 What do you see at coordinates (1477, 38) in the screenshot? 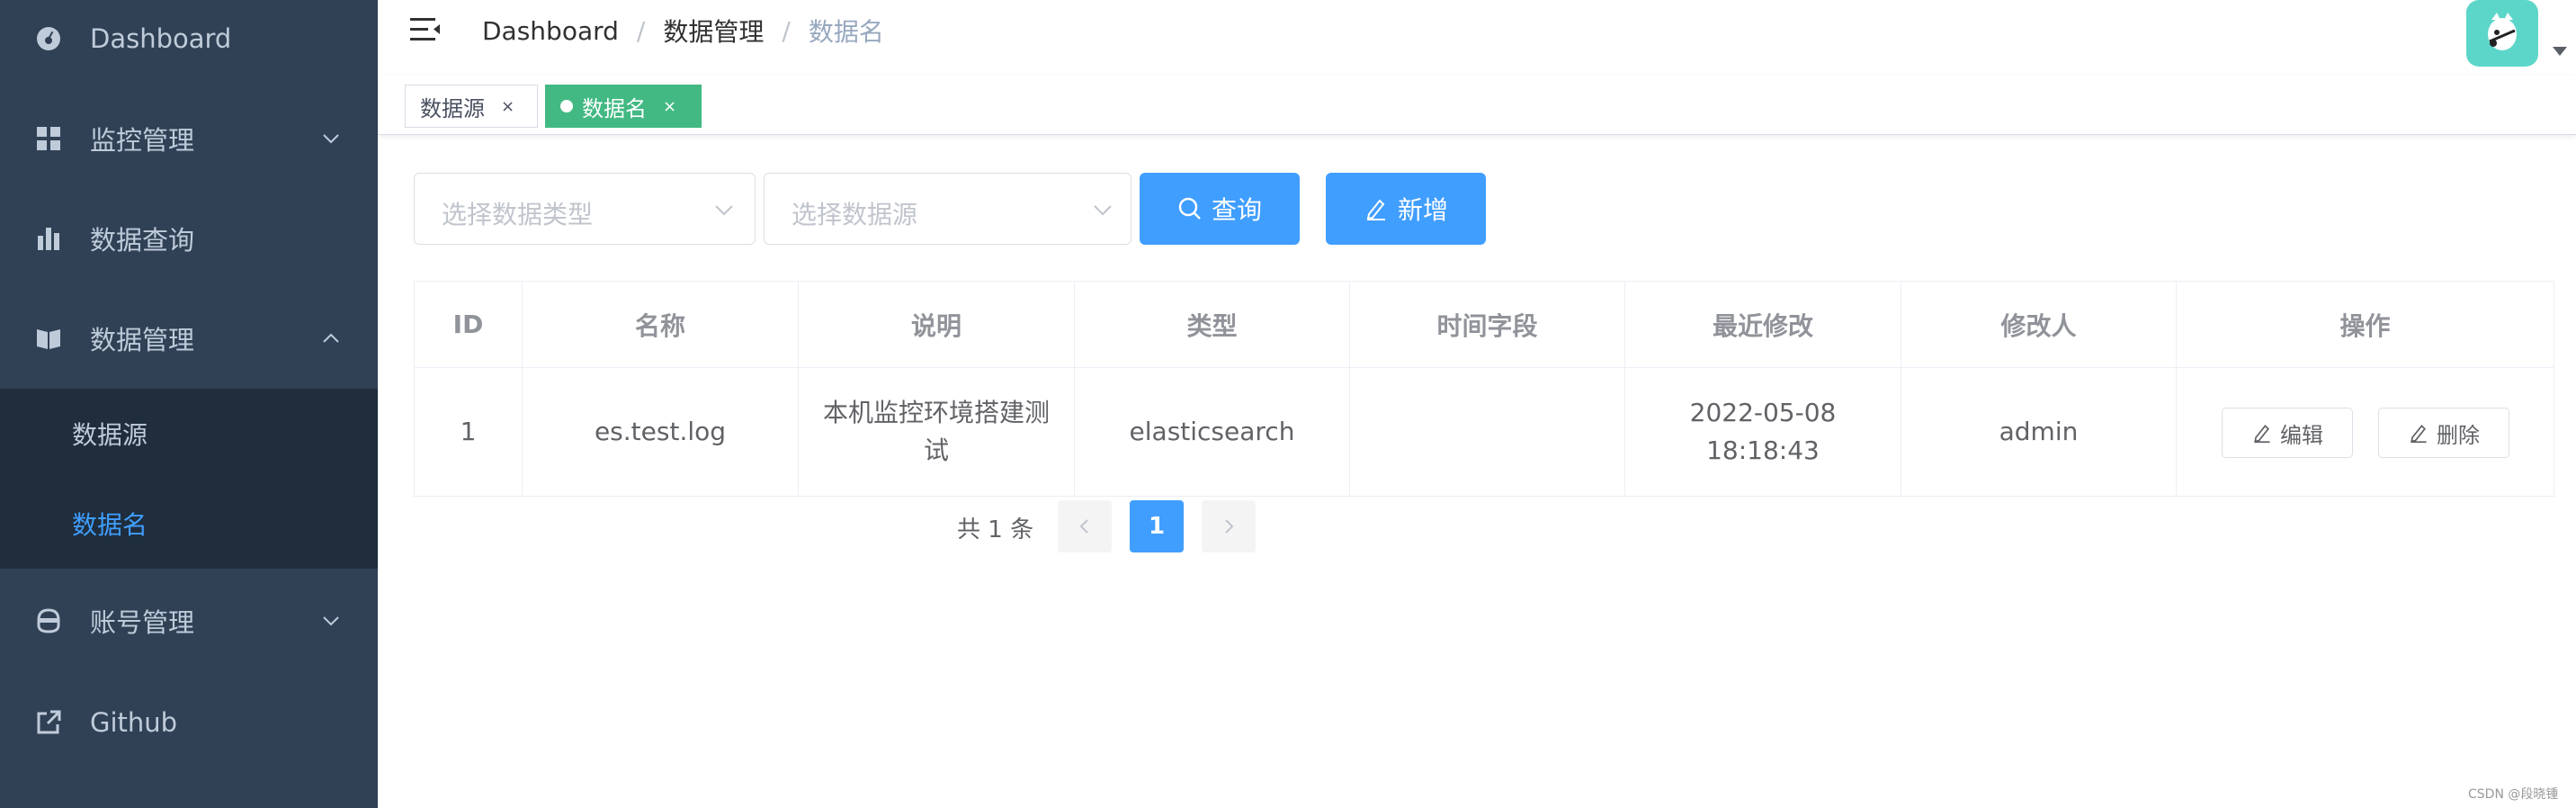
I see `navbar: Dashboard / 数据管理 / 数据名` at bounding box center [1477, 38].